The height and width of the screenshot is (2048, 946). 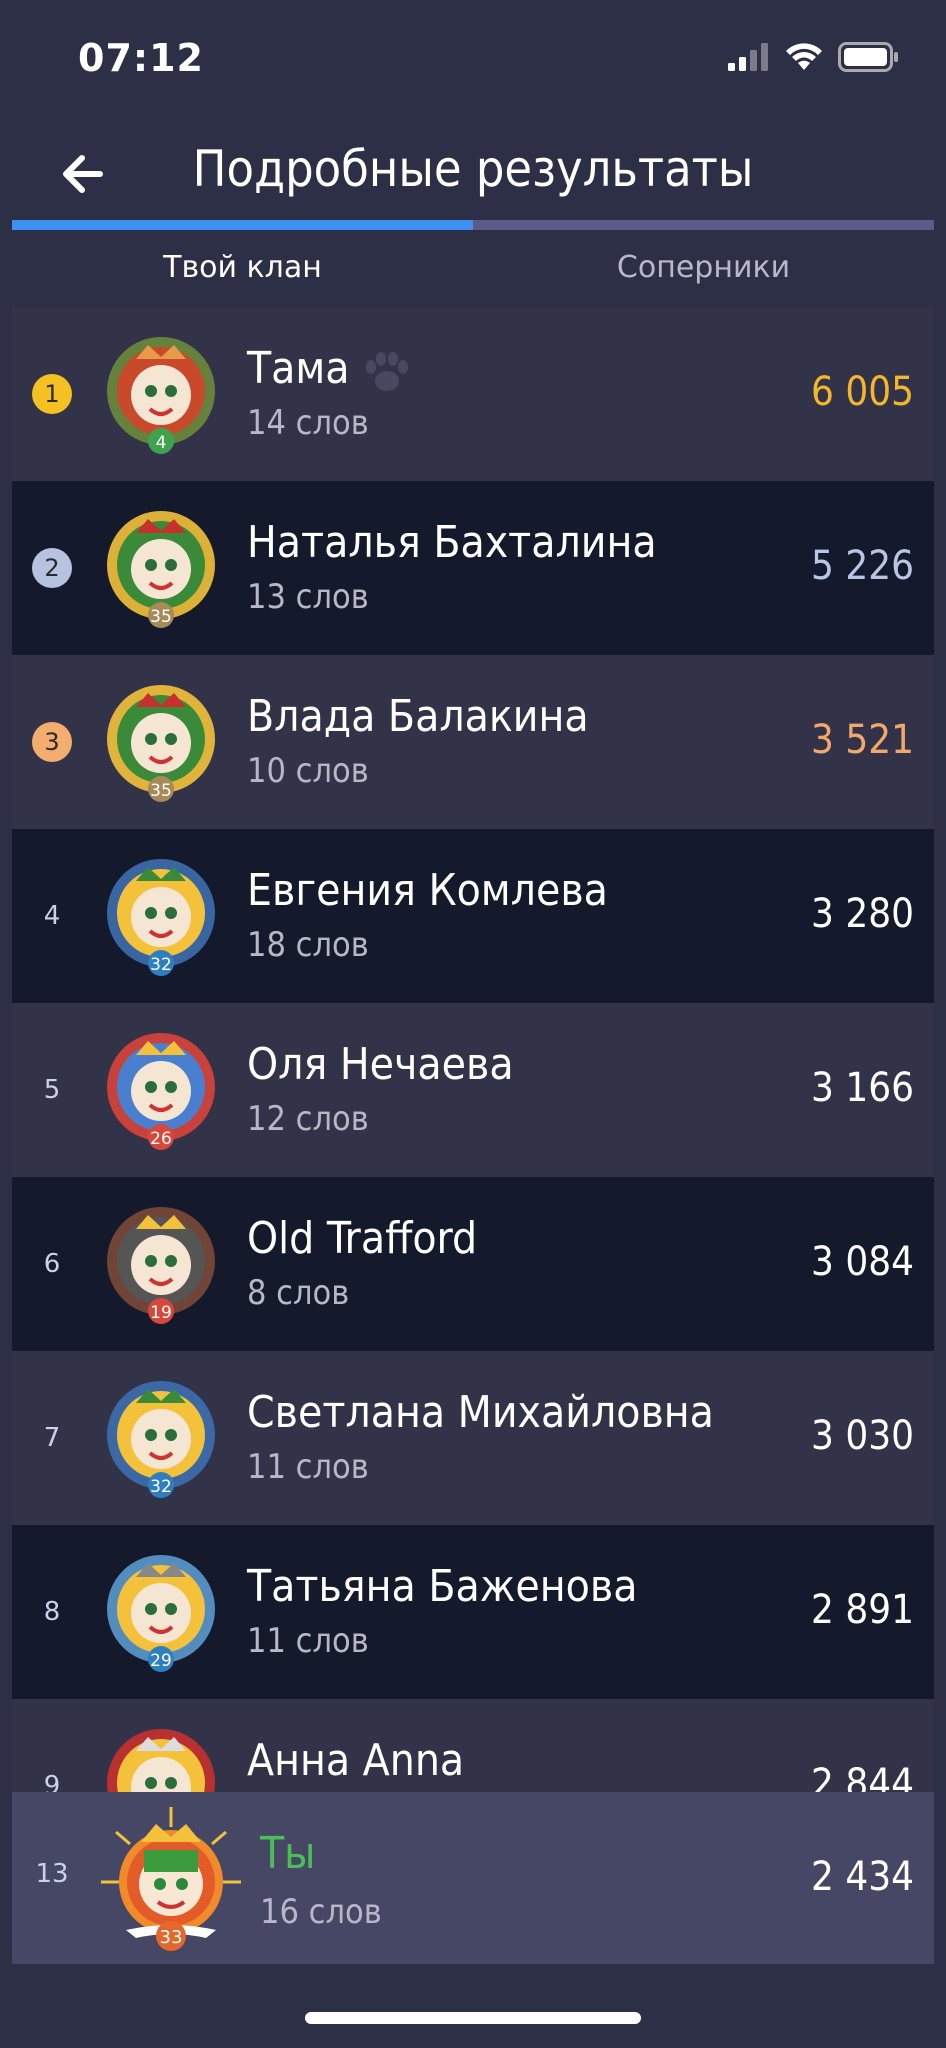 What do you see at coordinates (356, 1760) in the screenshot?
I see `player-name: Анна Anna` at bounding box center [356, 1760].